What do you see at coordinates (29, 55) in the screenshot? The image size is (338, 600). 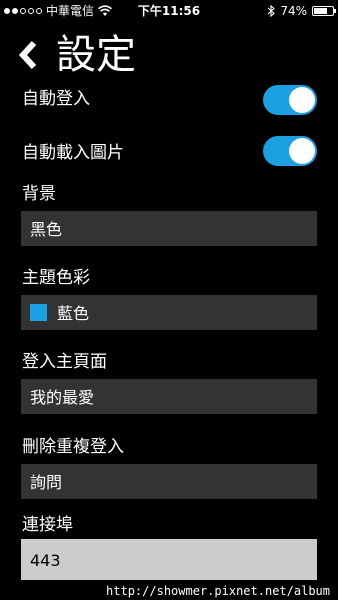 I see `chevron-left-icon` at bounding box center [29, 55].